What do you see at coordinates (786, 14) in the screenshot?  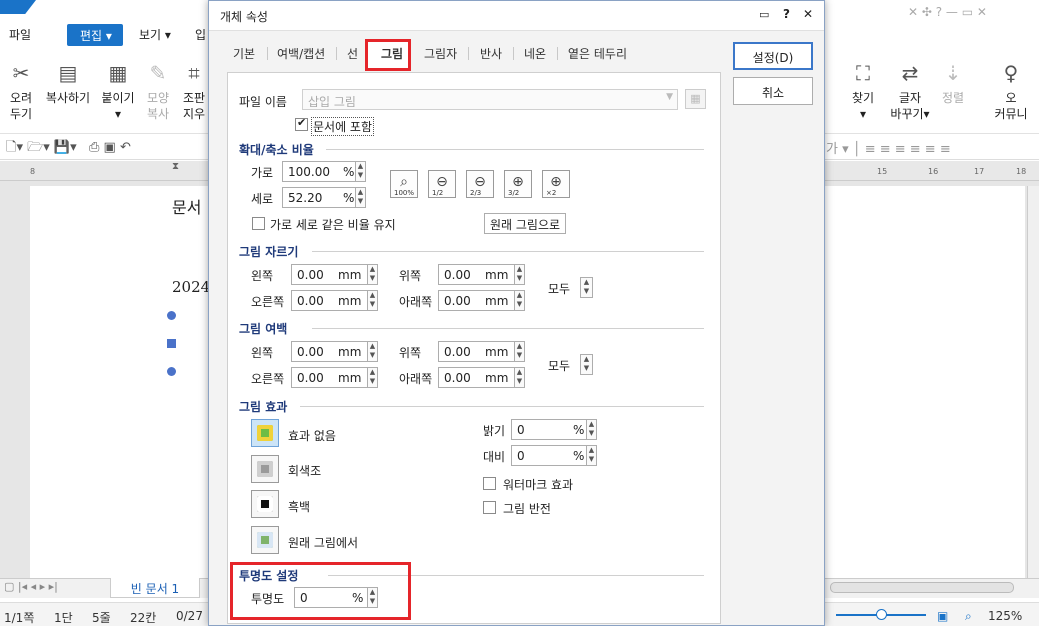 I see `help-icon: ?` at bounding box center [786, 14].